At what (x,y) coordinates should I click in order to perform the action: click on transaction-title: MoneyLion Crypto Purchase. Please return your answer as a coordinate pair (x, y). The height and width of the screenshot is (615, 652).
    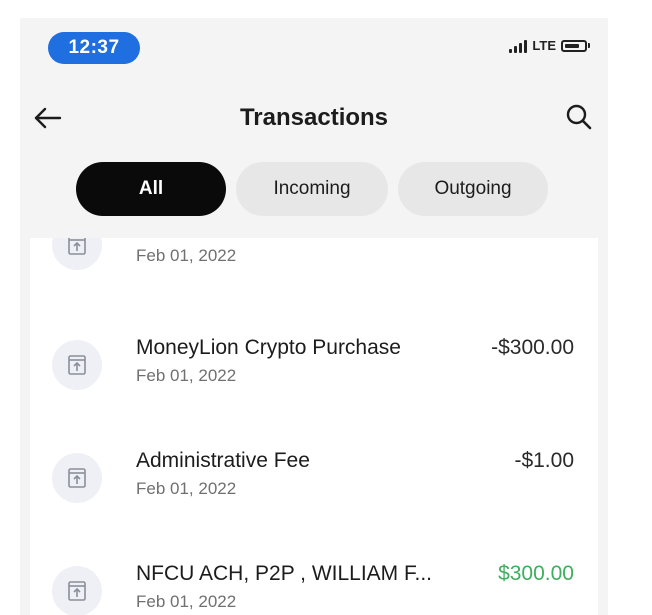
    Looking at the image, I should click on (268, 347).